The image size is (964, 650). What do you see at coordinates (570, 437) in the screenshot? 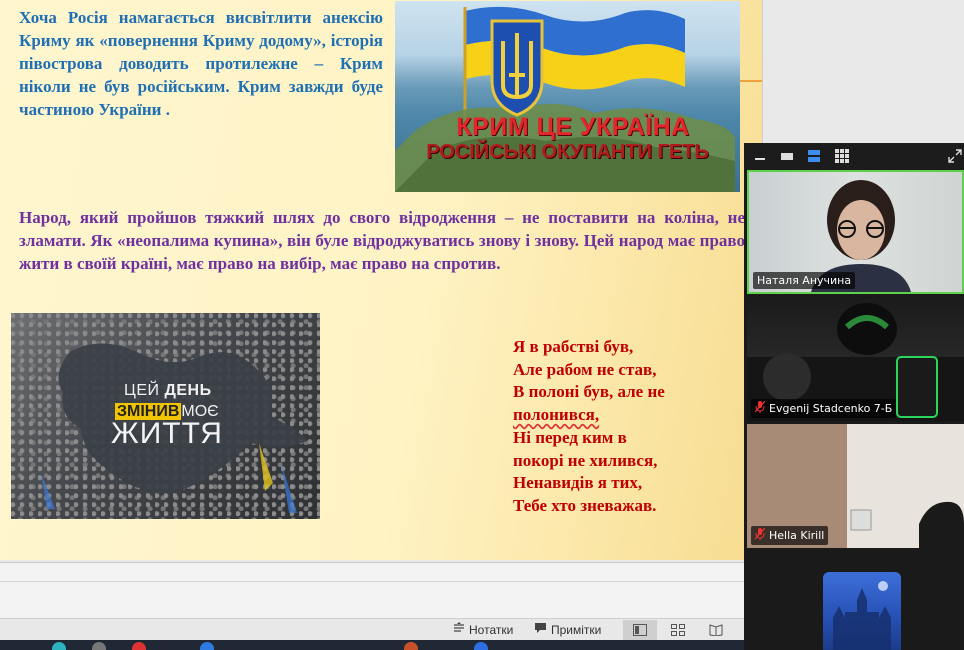
I see `poem-line: Ні перед ким в` at bounding box center [570, 437].